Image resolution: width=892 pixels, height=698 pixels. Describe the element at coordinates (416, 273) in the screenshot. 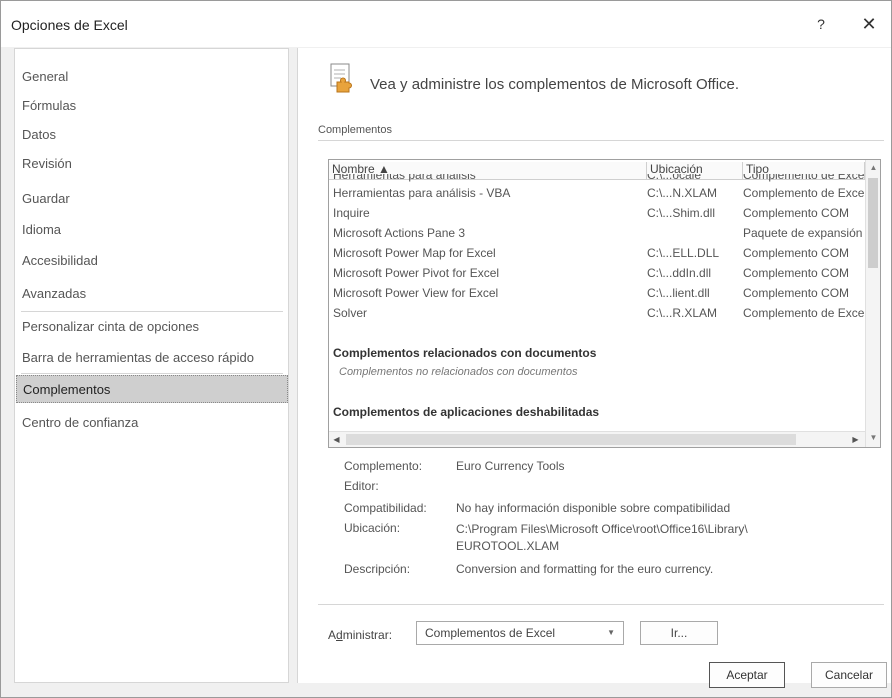

I see `cell-name: Microsoft Power Pivot for Excel` at that location.